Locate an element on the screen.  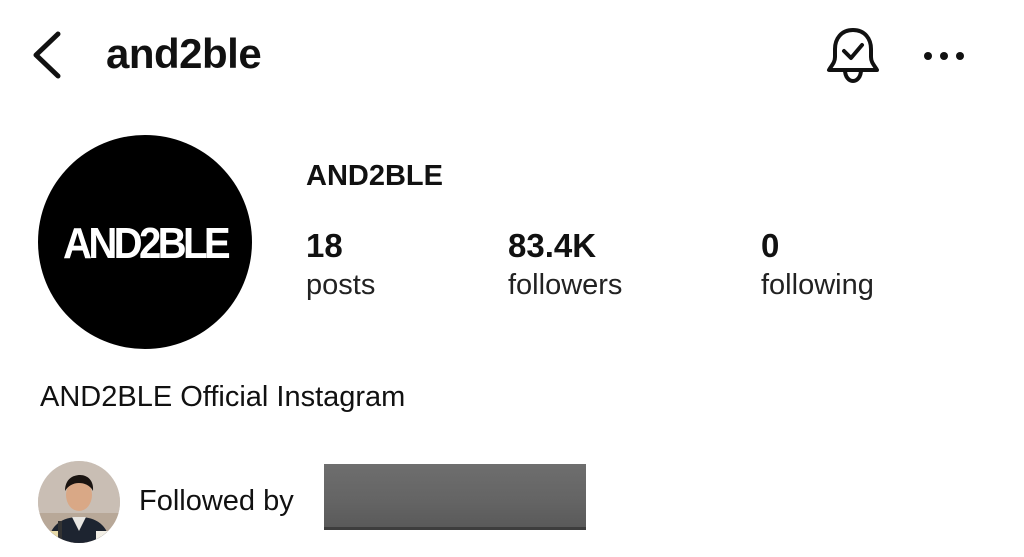
posts-count: 18 is located at coordinates (324, 245).